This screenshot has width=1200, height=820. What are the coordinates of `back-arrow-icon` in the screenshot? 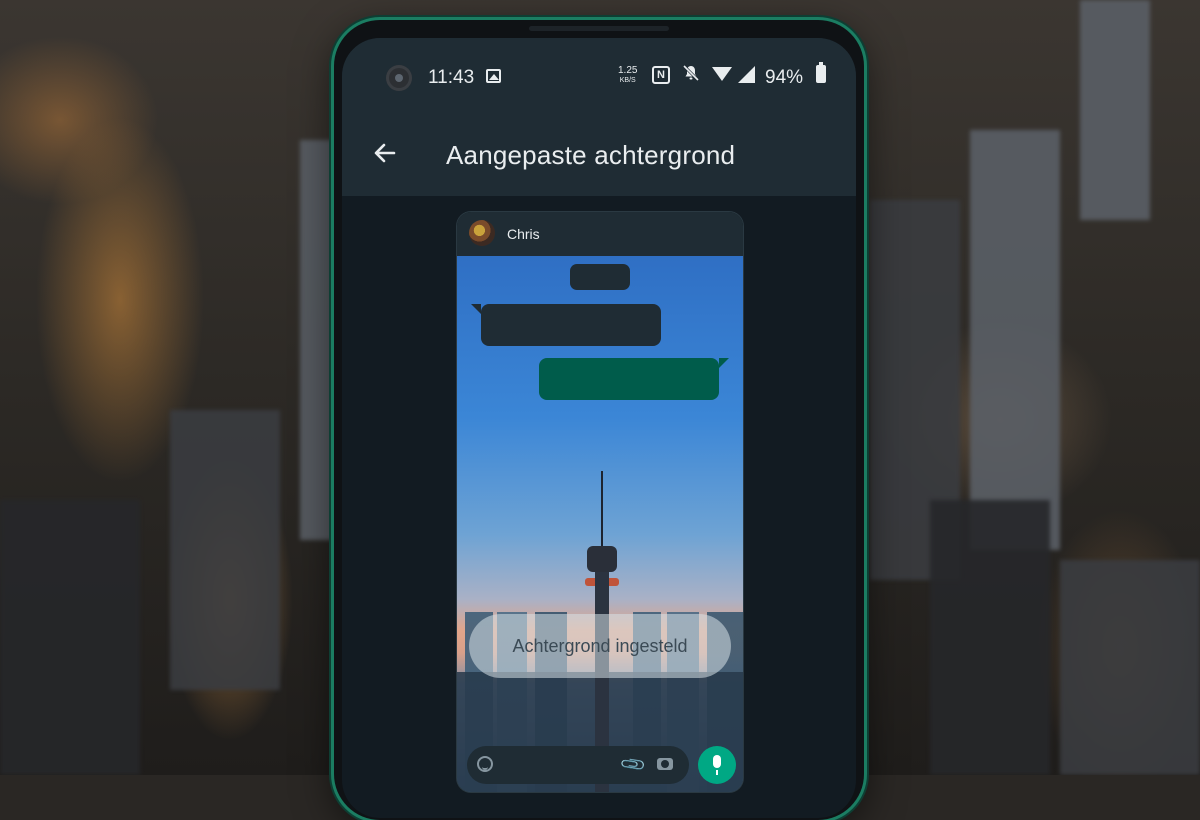 It's located at (385, 153).